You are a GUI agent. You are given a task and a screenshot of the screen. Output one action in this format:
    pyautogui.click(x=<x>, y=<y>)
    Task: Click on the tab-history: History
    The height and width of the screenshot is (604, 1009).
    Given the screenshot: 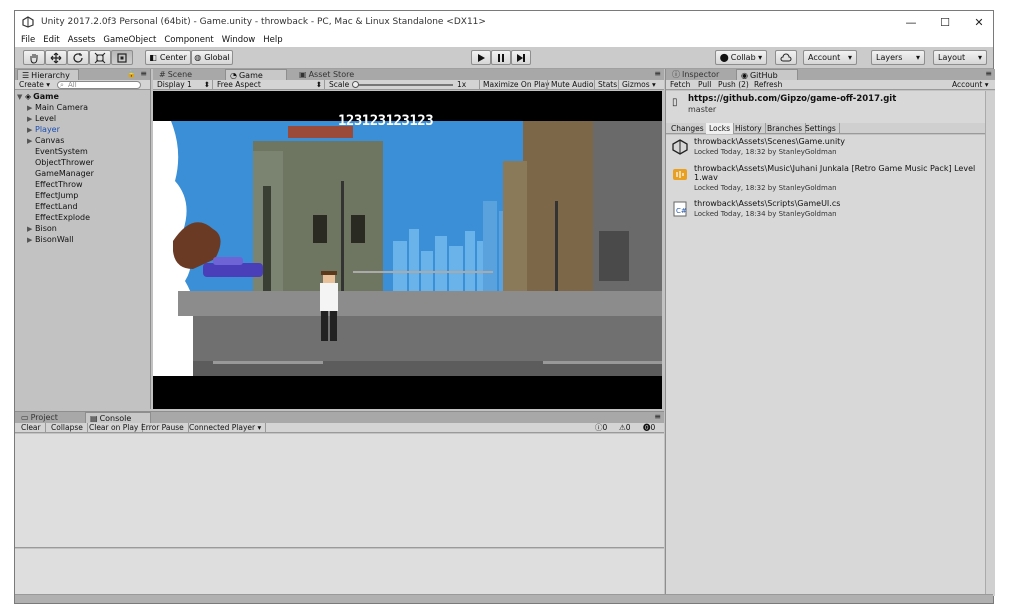 What is the action you would take?
    pyautogui.click(x=749, y=128)
    